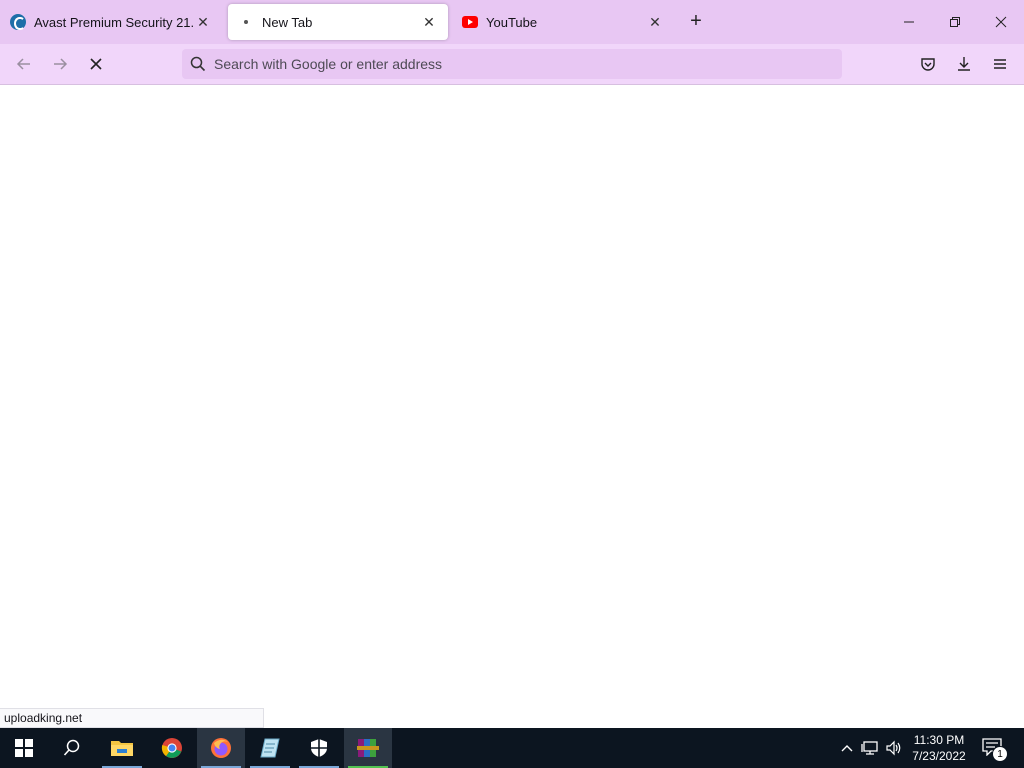 This screenshot has height=768, width=1024. I want to click on search-taskbar-button, so click(72, 748).